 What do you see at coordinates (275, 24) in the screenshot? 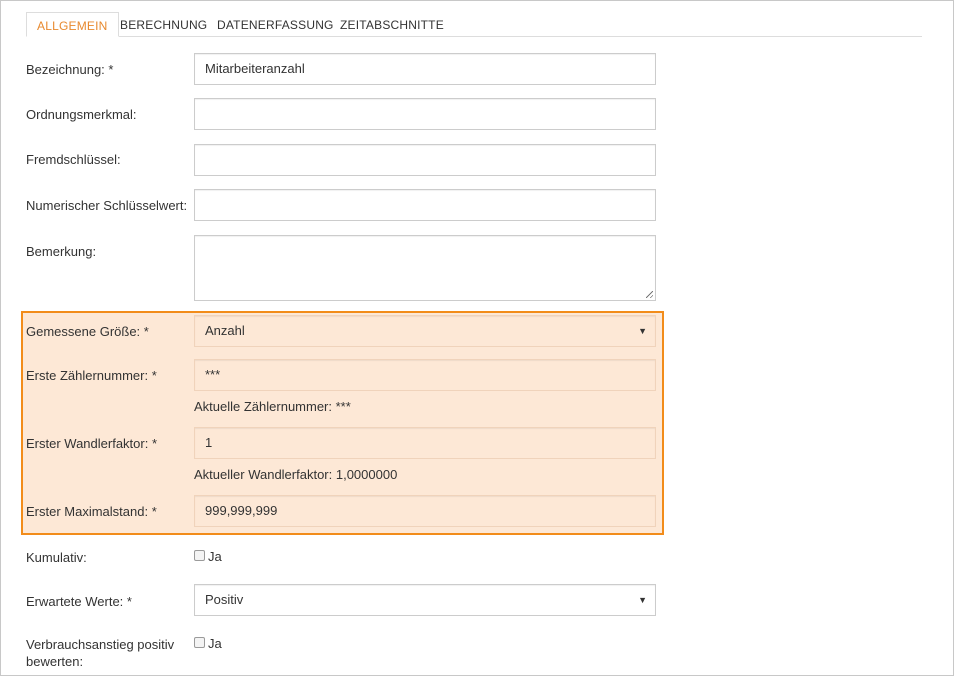
I see `tab-datenerfassung: DATENERFASSUNG` at bounding box center [275, 24].